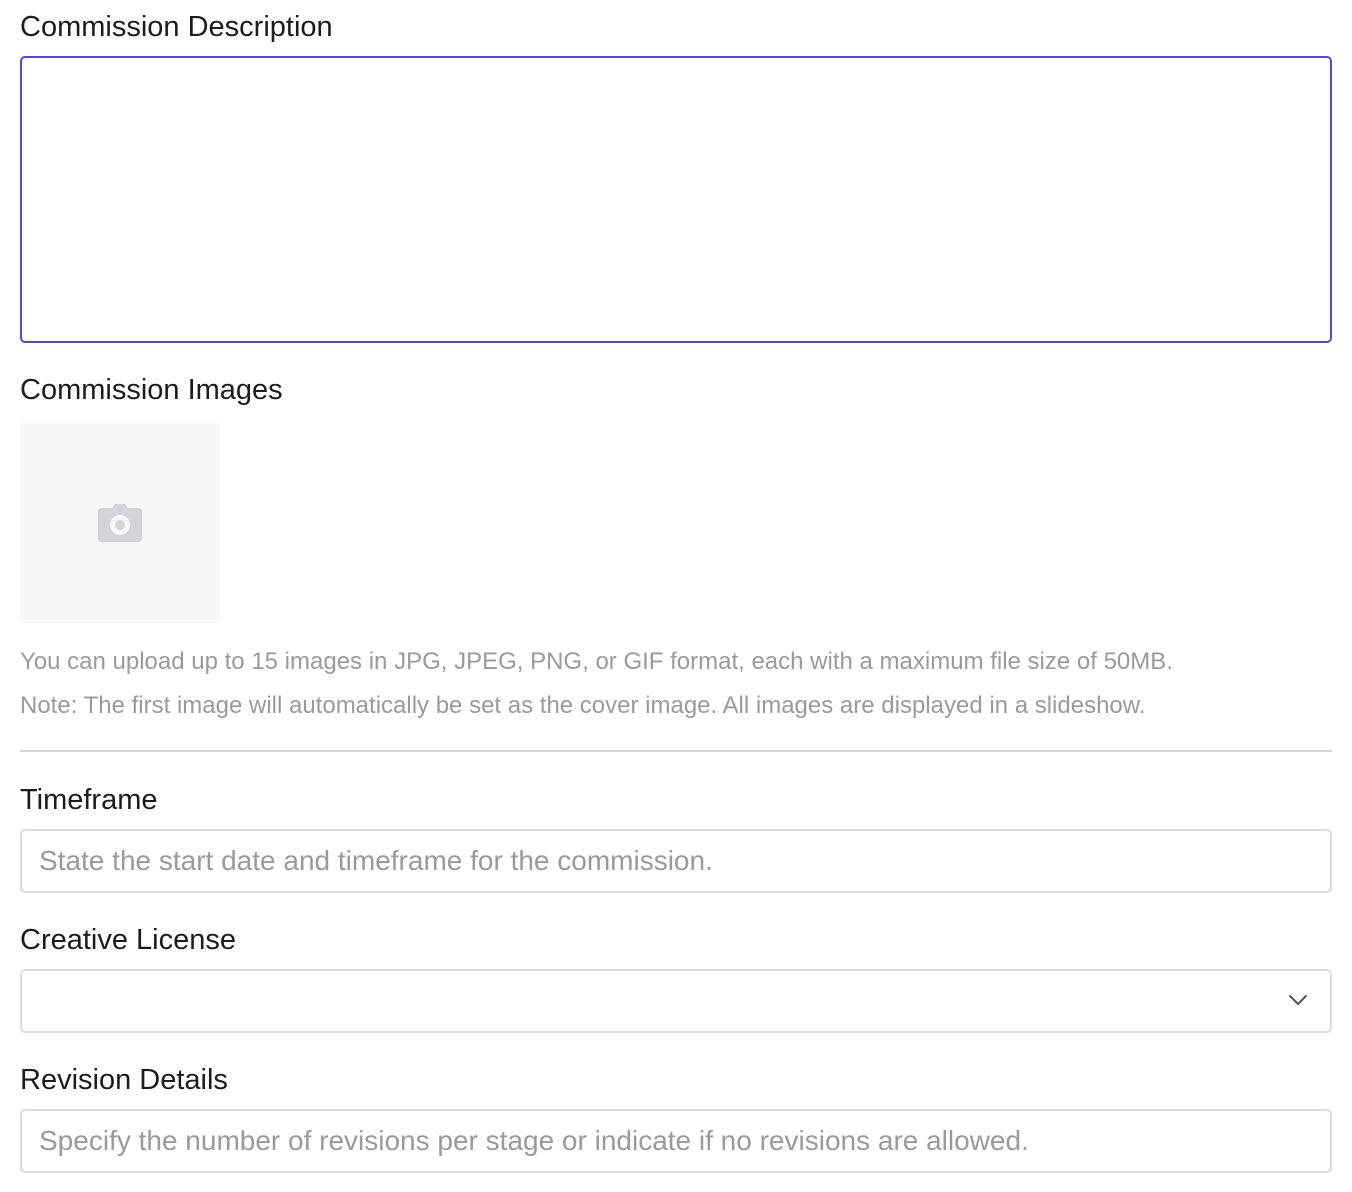 Image resolution: width=1352 pixels, height=1192 pixels. Describe the element at coordinates (89, 800) in the screenshot. I see `timeframe-label: Timeframe` at that location.